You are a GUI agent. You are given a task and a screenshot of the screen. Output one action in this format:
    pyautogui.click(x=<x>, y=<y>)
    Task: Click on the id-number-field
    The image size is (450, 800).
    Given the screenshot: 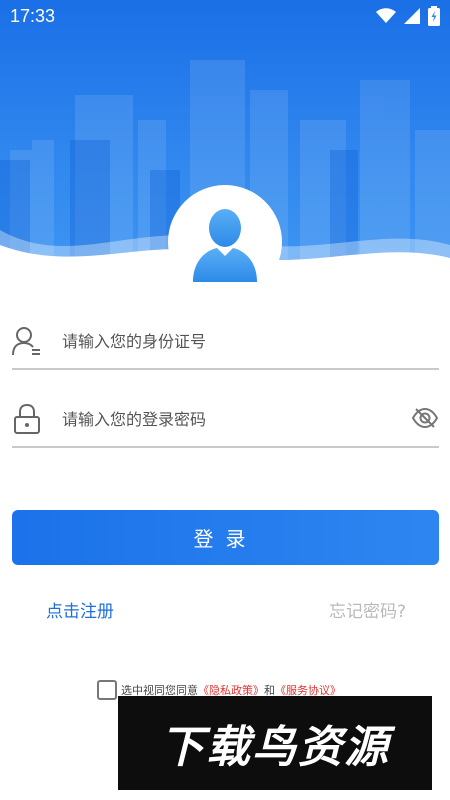 What is the action you would take?
    pyautogui.click(x=225, y=342)
    